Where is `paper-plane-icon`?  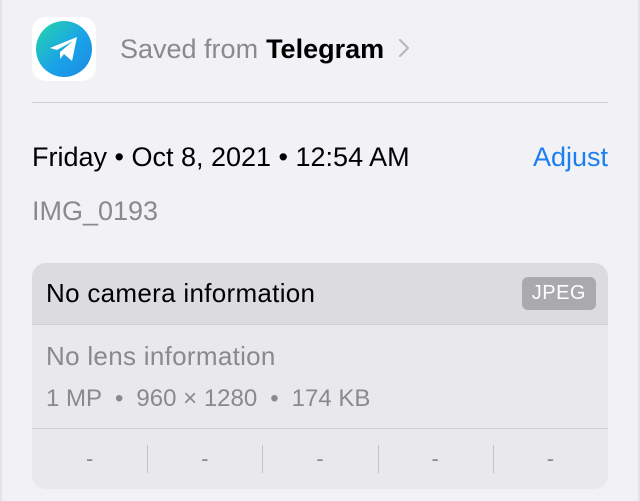
paper-plane-icon is located at coordinates (63, 49).